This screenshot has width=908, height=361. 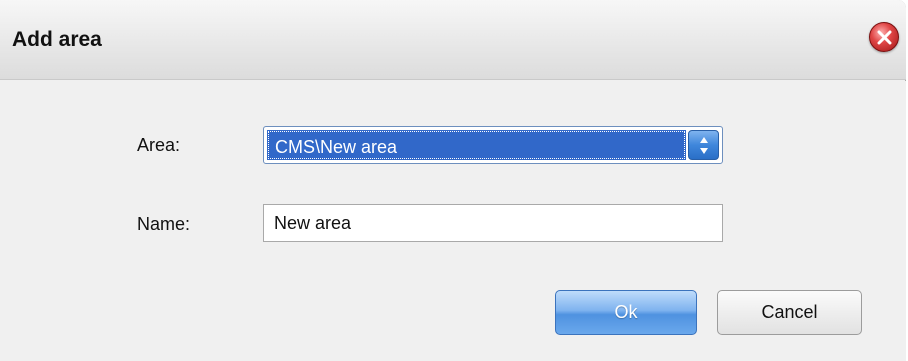 What do you see at coordinates (476, 145) in the screenshot?
I see `area-select-highlight: CMS\New area` at bounding box center [476, 145].